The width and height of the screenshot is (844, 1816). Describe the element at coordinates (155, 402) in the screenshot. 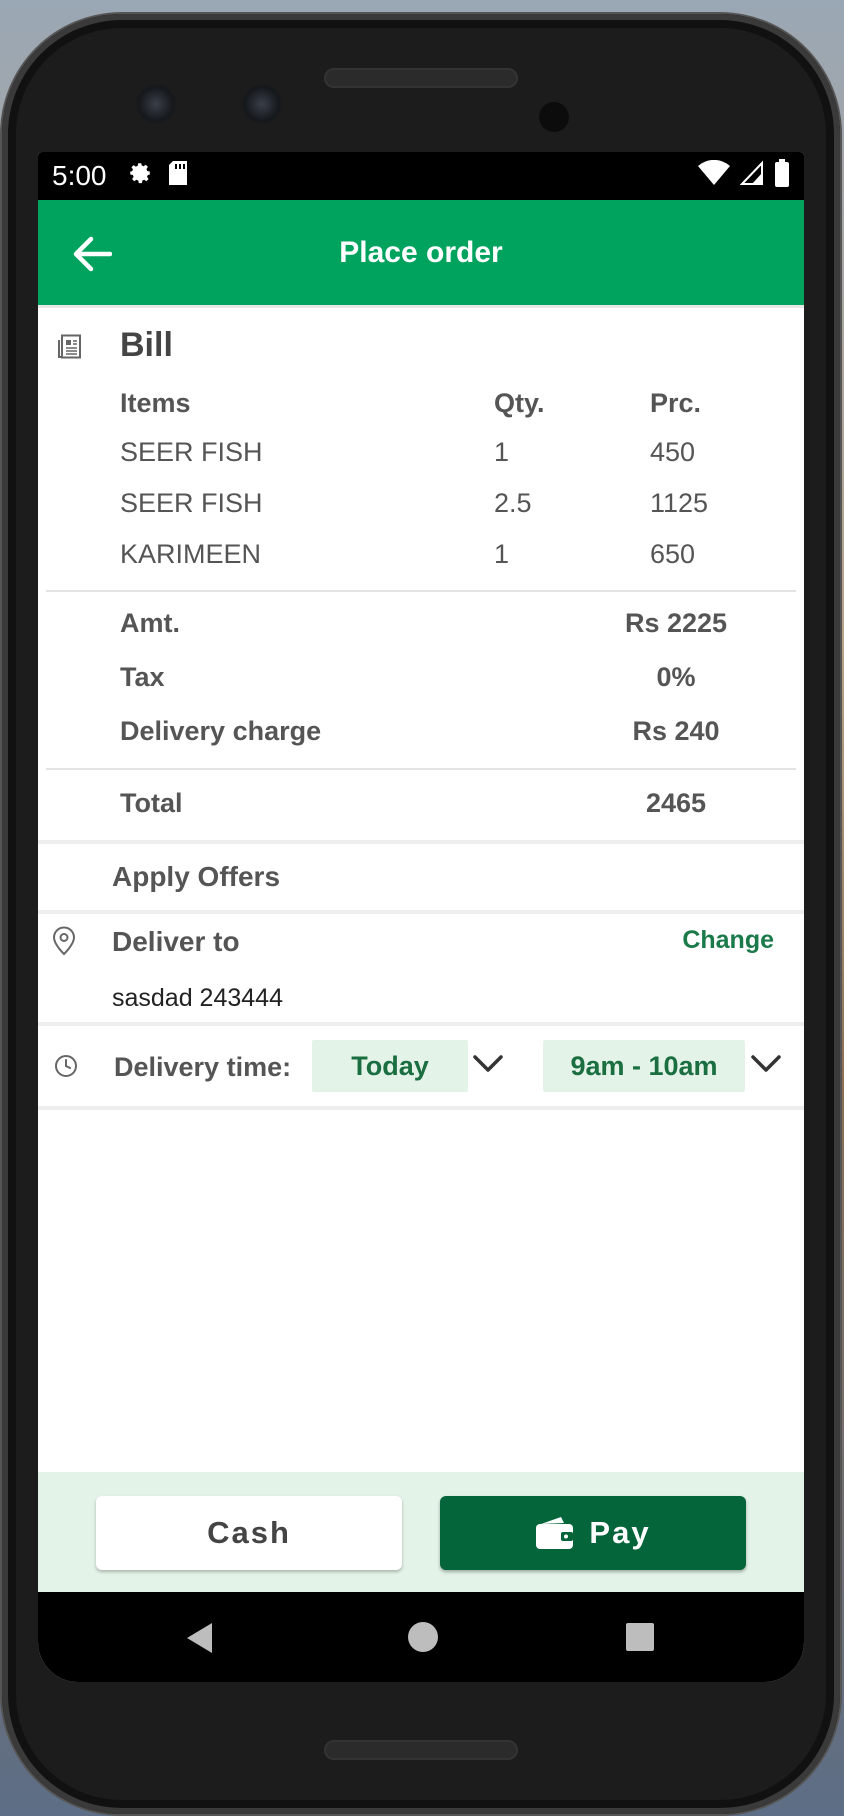

I see `items-header: Items` at that location.